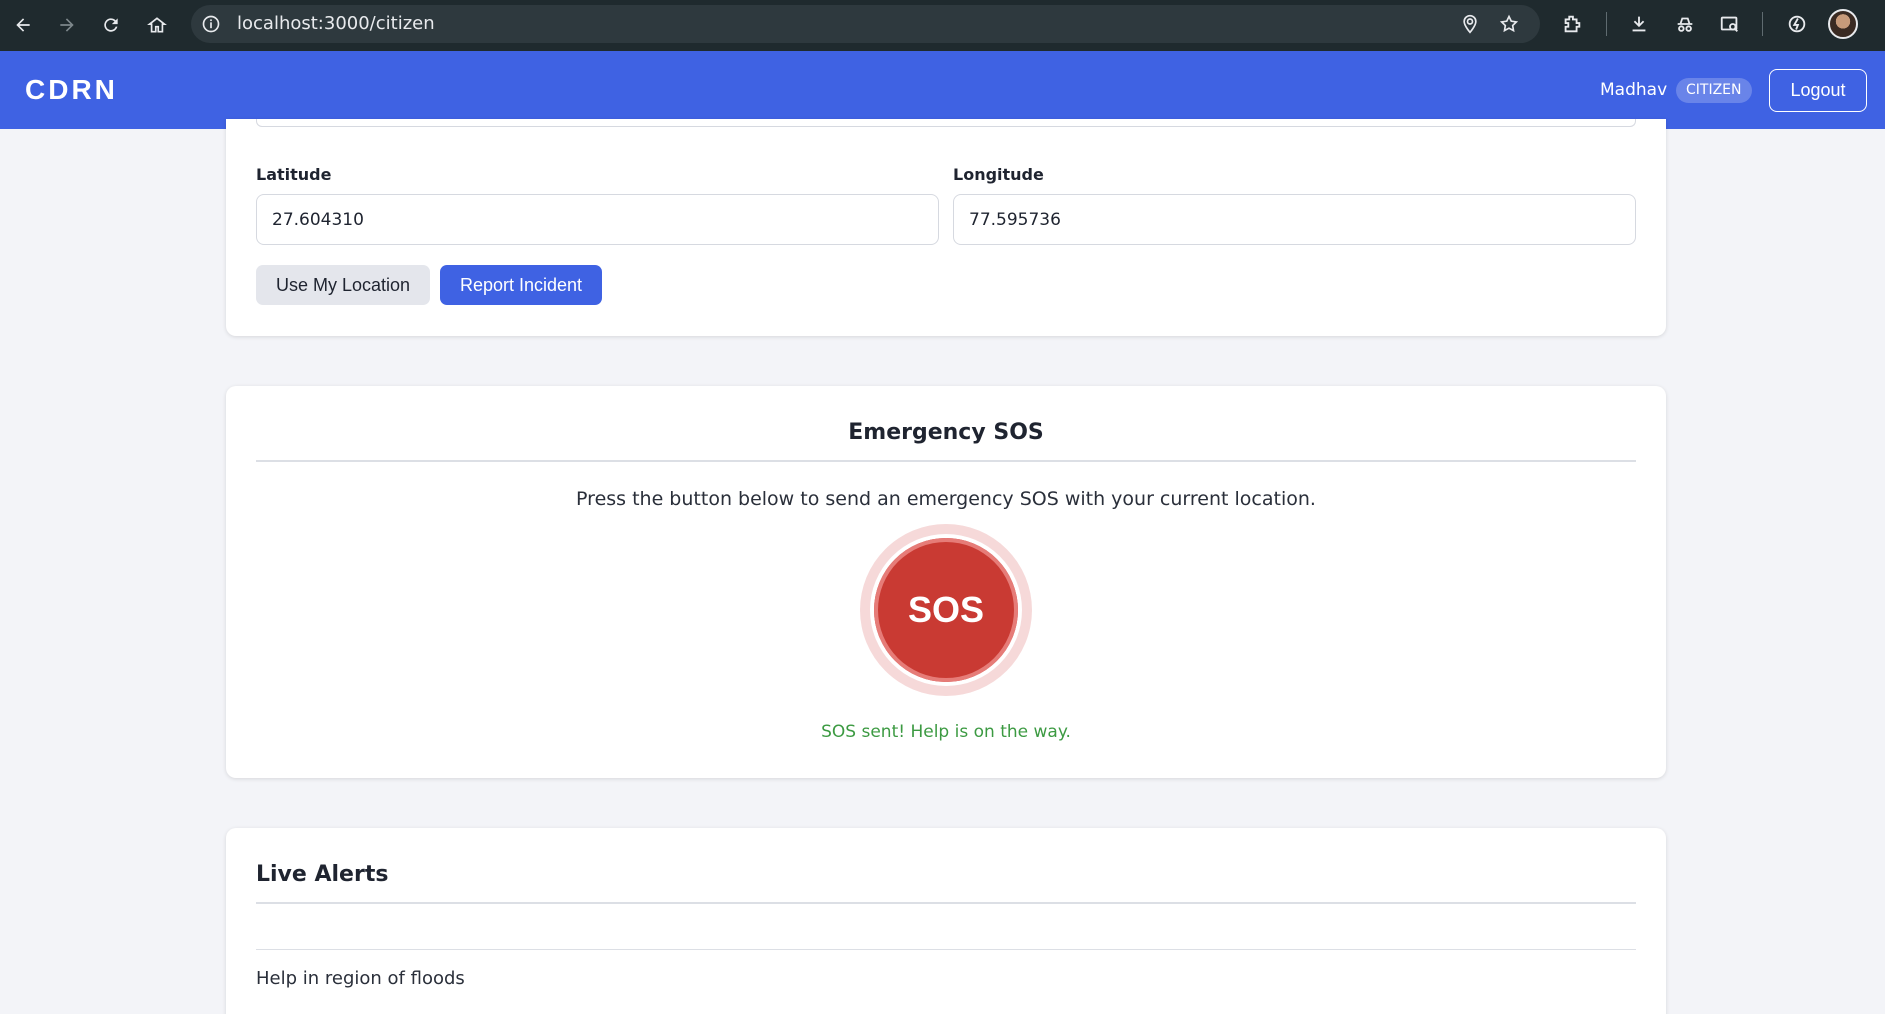 The width and height of the screenshot is (1885, 1014). What do you see at coordinates (23, 25) in the screenshot?
I see `back-icon` at bounding box center [23, 25].